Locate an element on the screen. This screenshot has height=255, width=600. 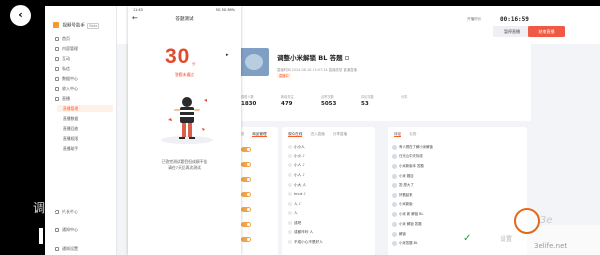
brand-name: 视频号助手 is located at coordinates (73, 26).